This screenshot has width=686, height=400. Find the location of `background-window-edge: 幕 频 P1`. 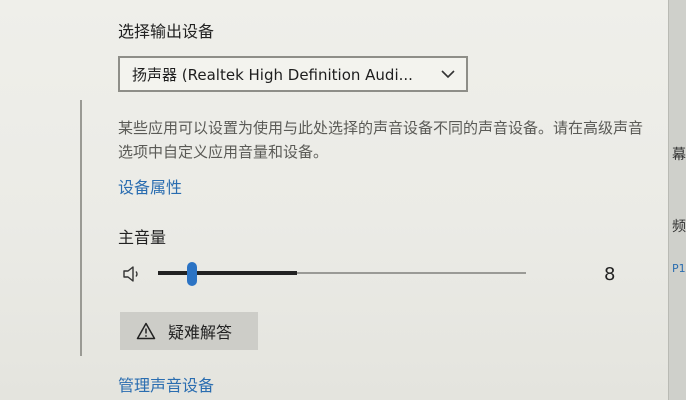

background-window-edge: 幕 频 P1 is located at coordinates (677, 200).